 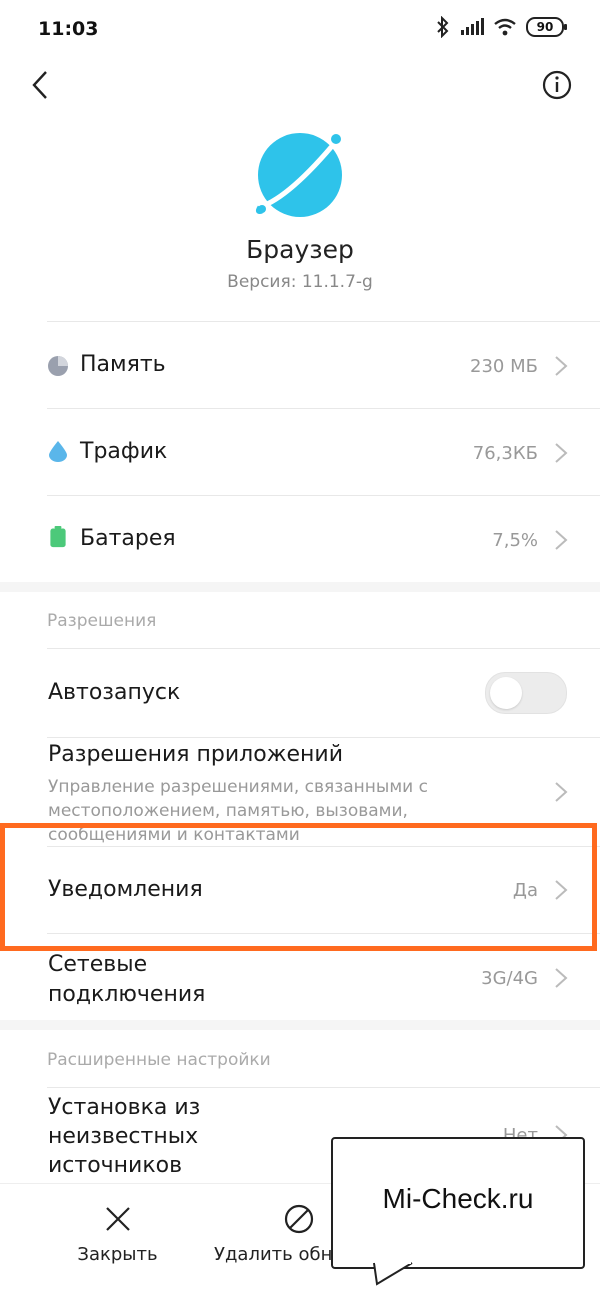 What do you see at coordinates (504, 366) in the screenshot?
I see `storage-value: 230 МБ` at bounding box center [504, 366].